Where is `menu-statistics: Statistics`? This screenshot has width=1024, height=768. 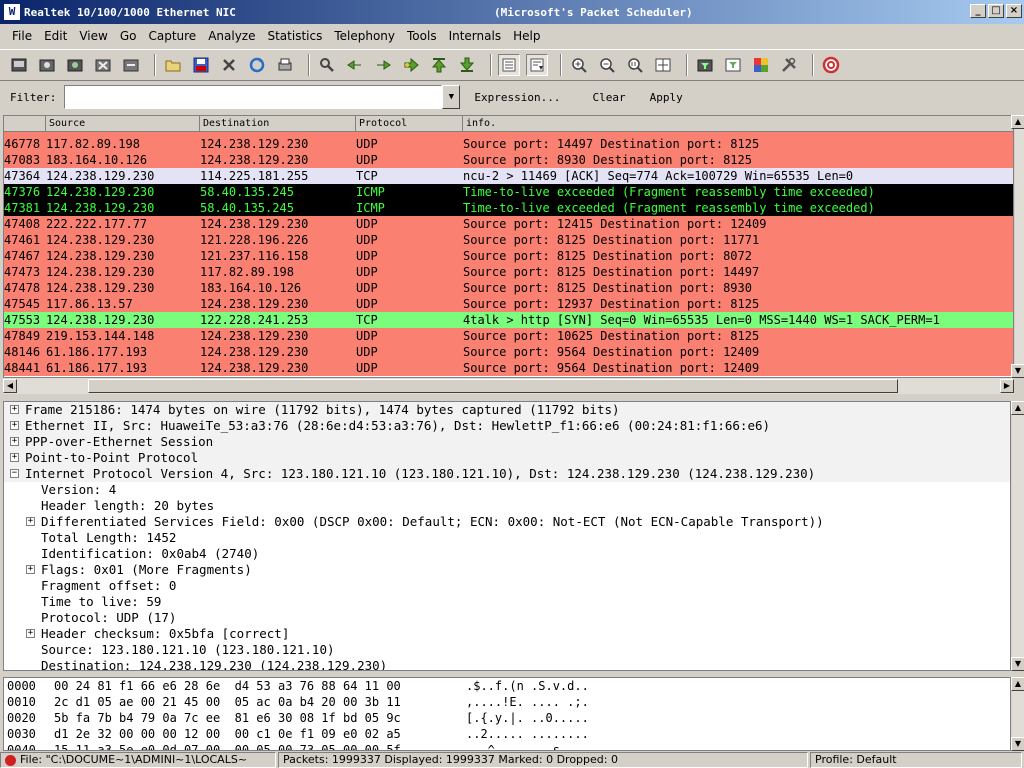 menu-statistics: Statistics is located at coordinates (294, 36).